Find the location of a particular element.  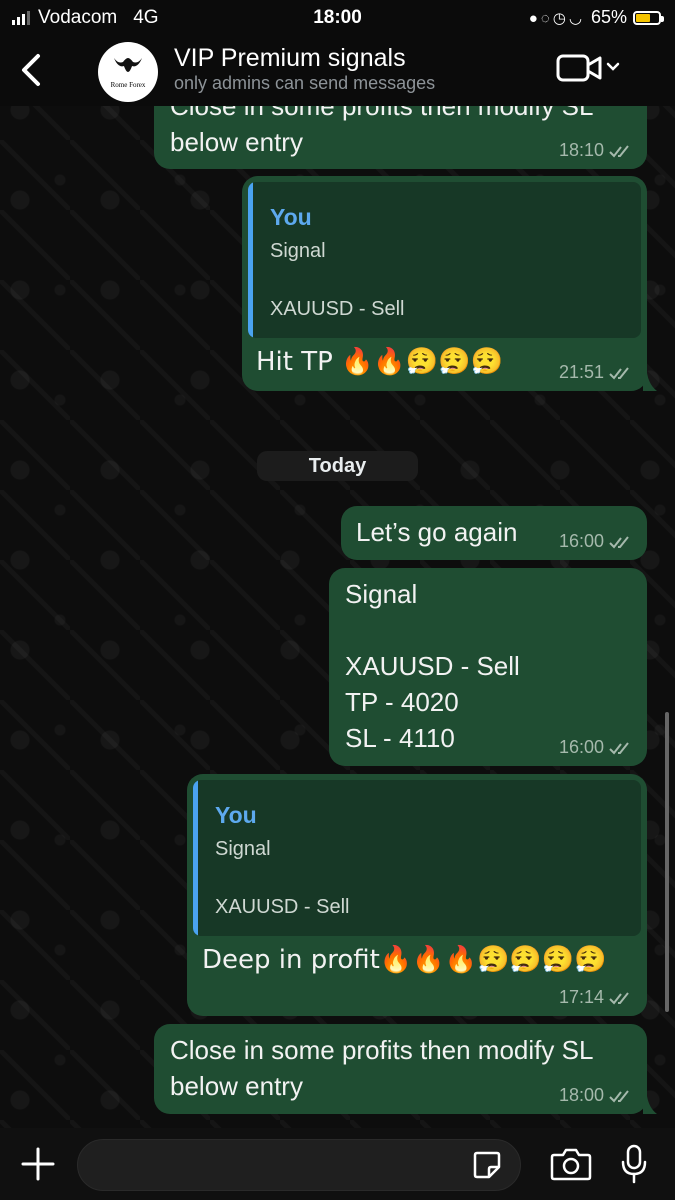

attach-button is located at coordinates (38, 1164).